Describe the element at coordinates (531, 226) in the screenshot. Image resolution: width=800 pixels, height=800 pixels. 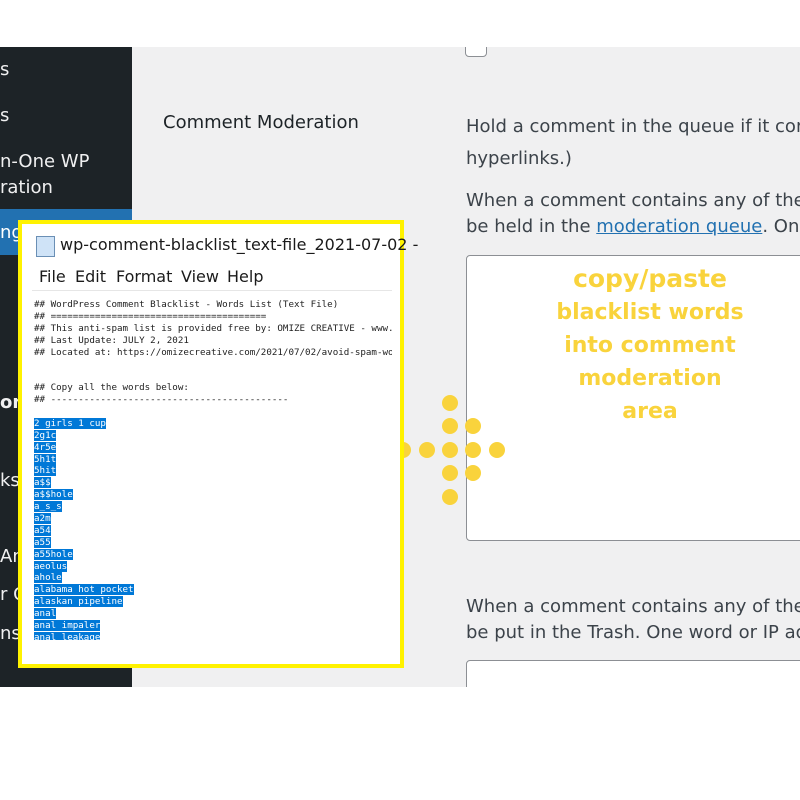
I see `moderation-desc-pre: be held in the` at that location.